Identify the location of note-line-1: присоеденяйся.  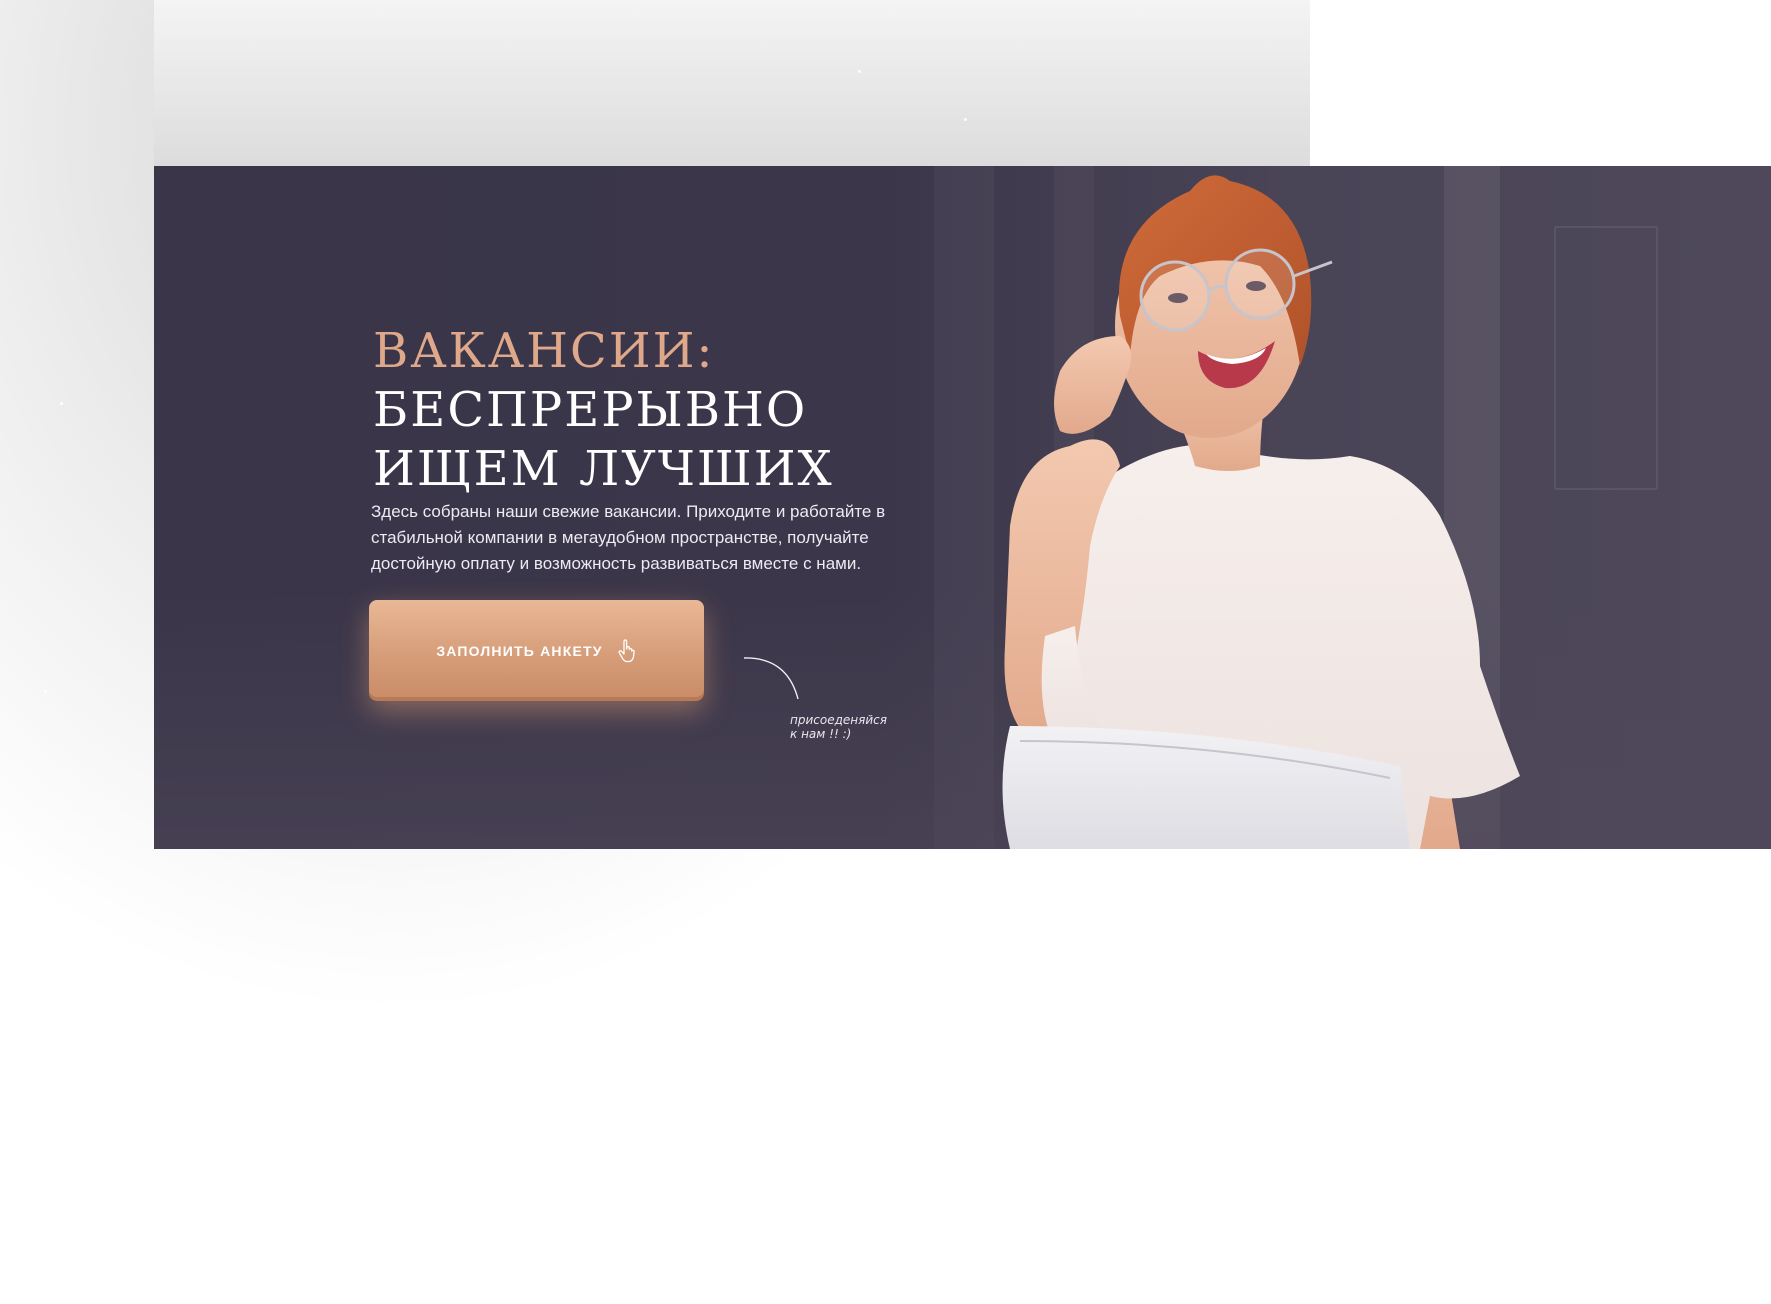
(838, 720).